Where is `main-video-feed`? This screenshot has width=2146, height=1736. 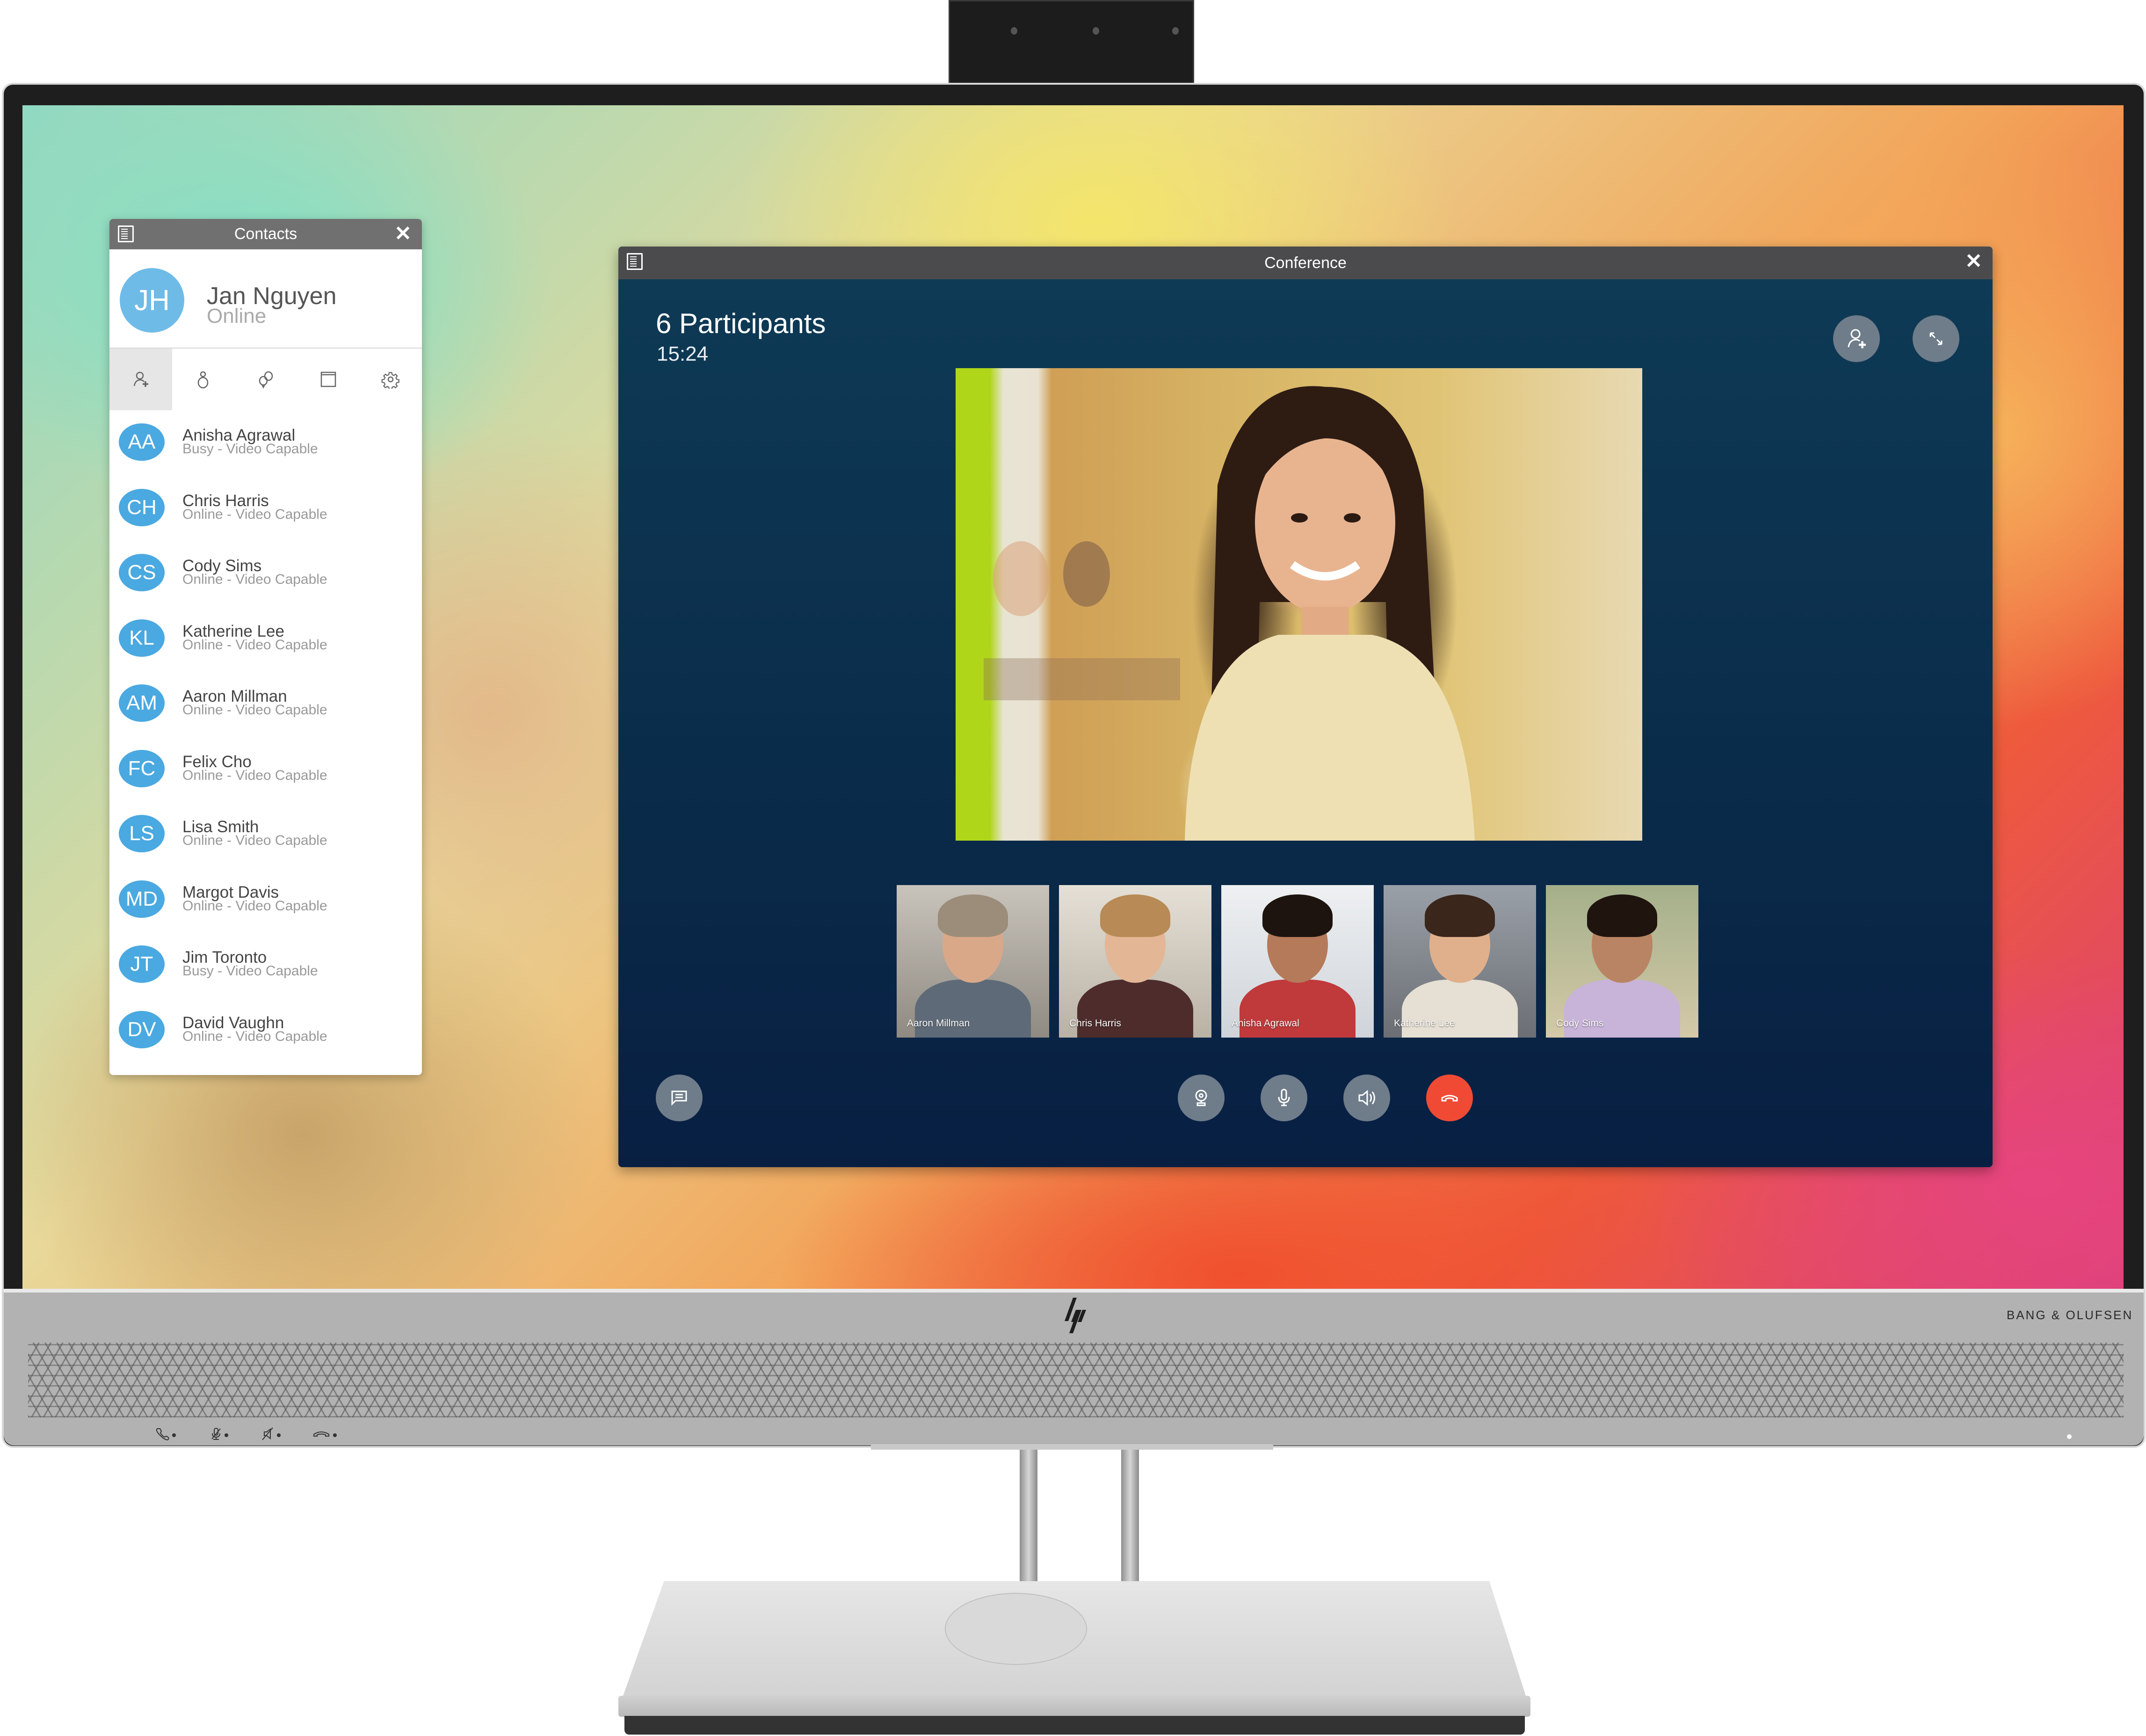
main-video-feed is located at coordinates (1299, 605).